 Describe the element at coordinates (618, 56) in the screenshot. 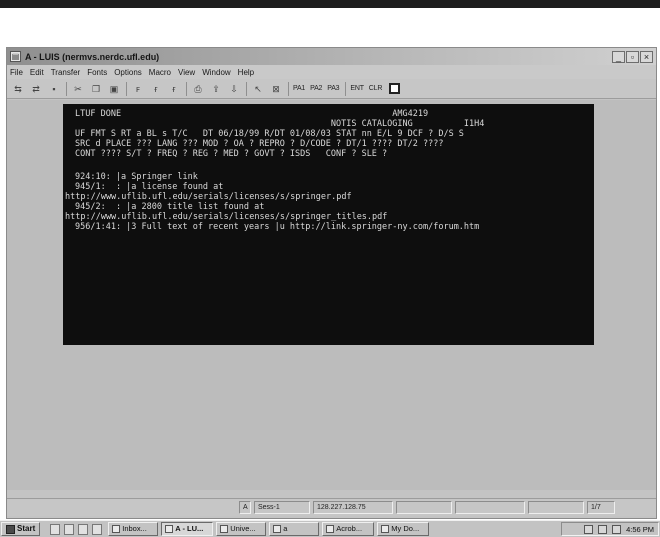

I see `minimize-button: _` at that location.